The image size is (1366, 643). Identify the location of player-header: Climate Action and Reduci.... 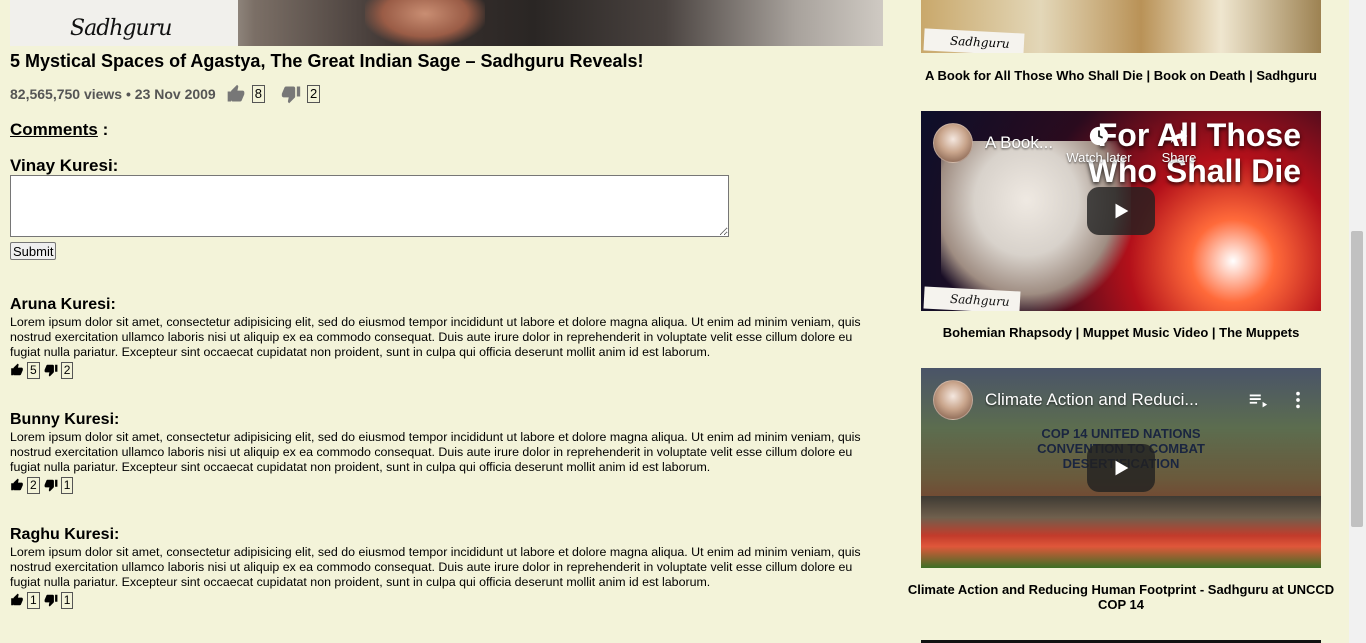
(1121, 400).